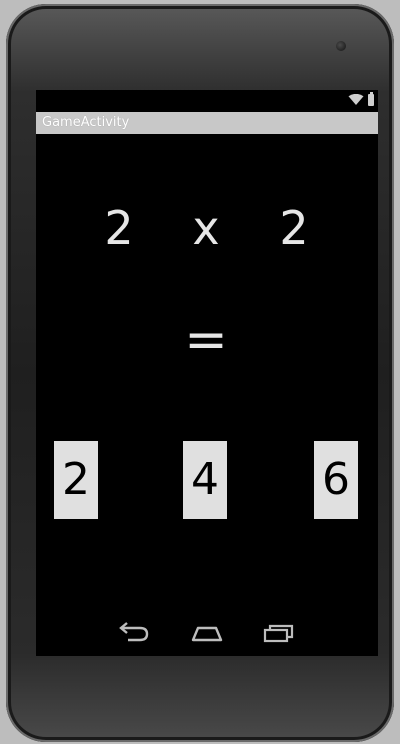  What do you see at coordinates (207, 123) in the screenshot?
I see `action-bar-title: GameActivity` at bounding box center [207, 123].